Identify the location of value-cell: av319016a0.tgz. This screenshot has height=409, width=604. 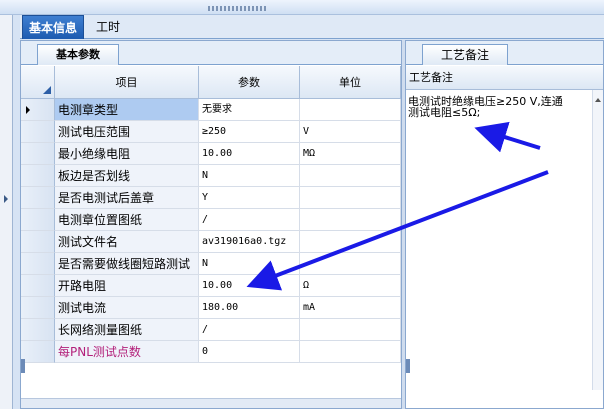
(249, 242).